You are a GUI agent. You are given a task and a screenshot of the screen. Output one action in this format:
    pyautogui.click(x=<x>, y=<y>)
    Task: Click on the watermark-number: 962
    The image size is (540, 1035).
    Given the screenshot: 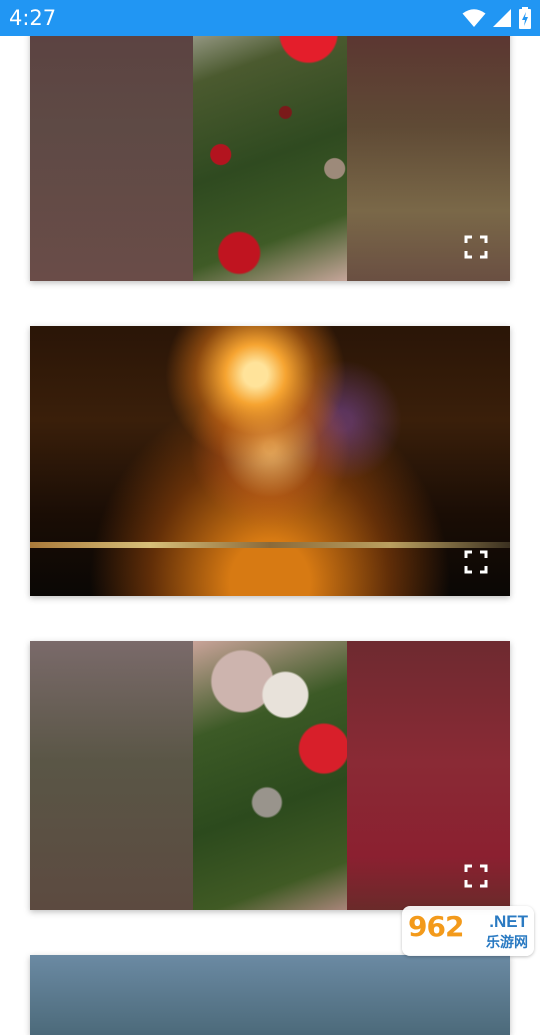 What is the action you would take?
    pyautogui.click(x=436, y=926)
    